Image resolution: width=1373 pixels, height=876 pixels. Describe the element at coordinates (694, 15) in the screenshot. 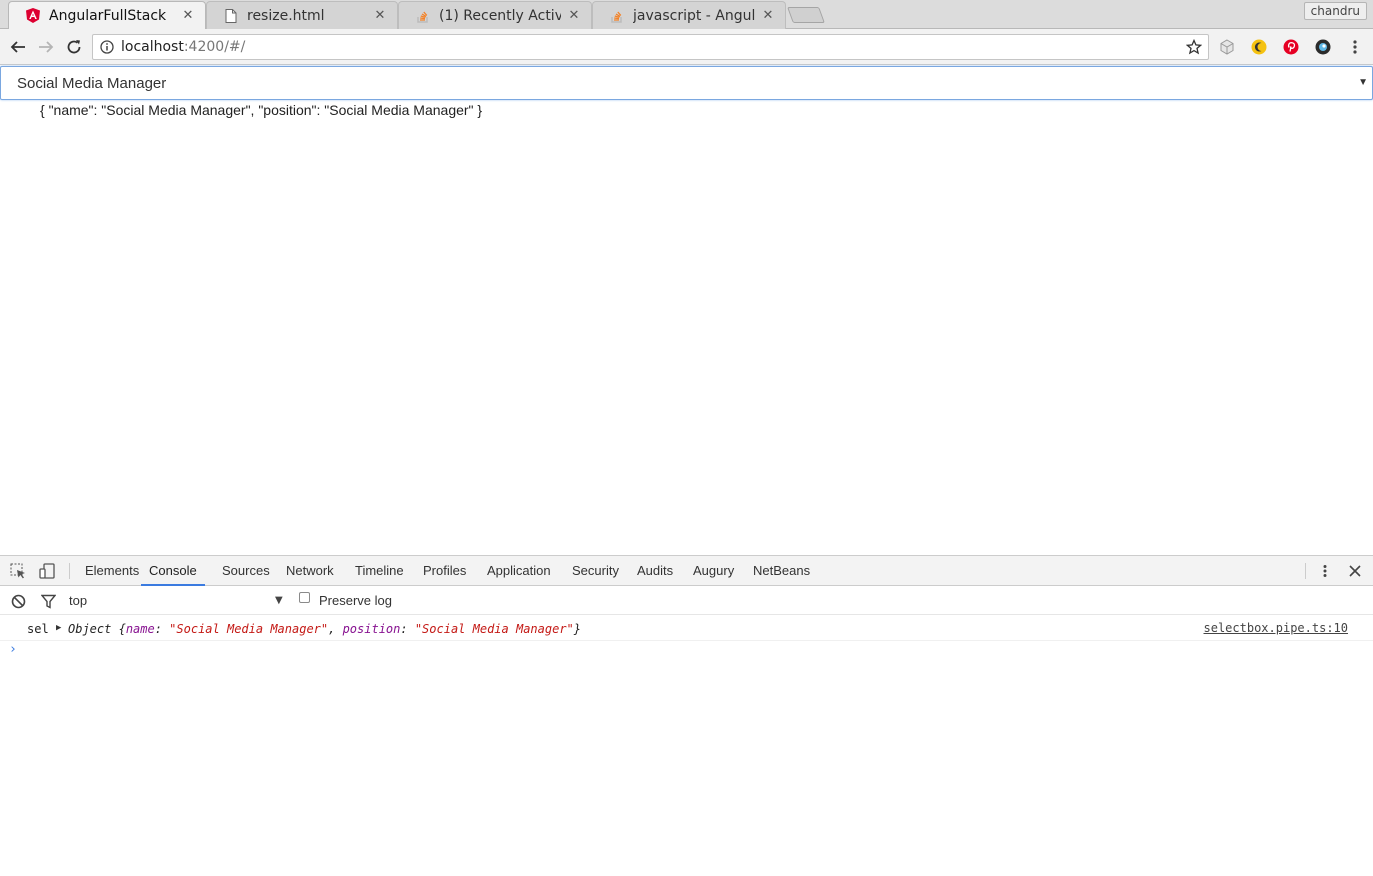

I see `tab-title: javascript - Angular` at that location.